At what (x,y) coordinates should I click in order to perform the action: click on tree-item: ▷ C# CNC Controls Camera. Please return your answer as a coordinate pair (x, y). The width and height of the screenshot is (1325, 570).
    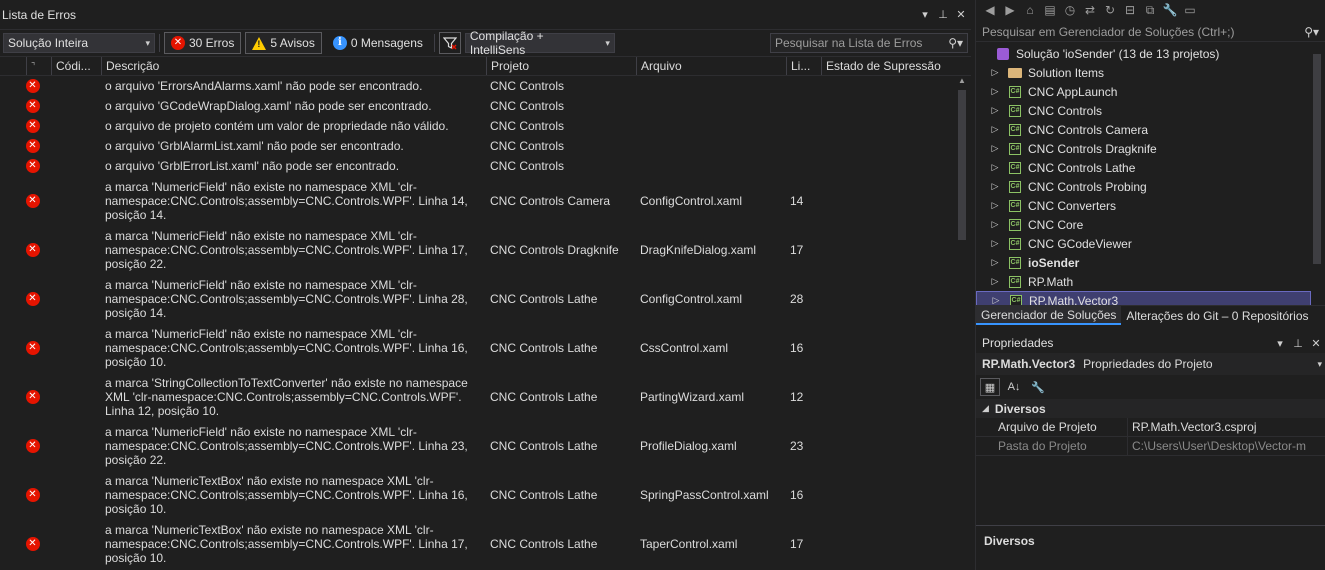
    Looking at the image, I should click on (1143, 129).